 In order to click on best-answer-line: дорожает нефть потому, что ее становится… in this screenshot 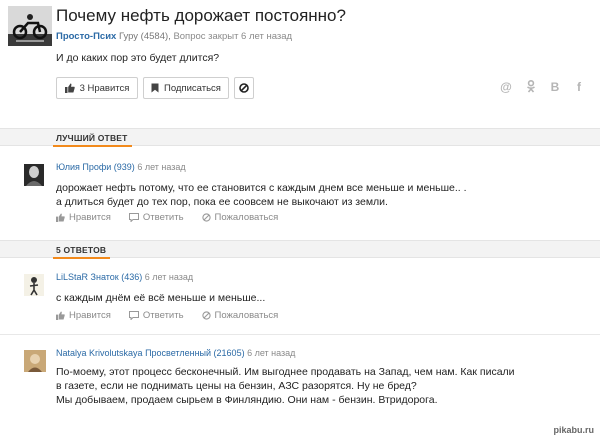, I will do `click(261, 188)`.